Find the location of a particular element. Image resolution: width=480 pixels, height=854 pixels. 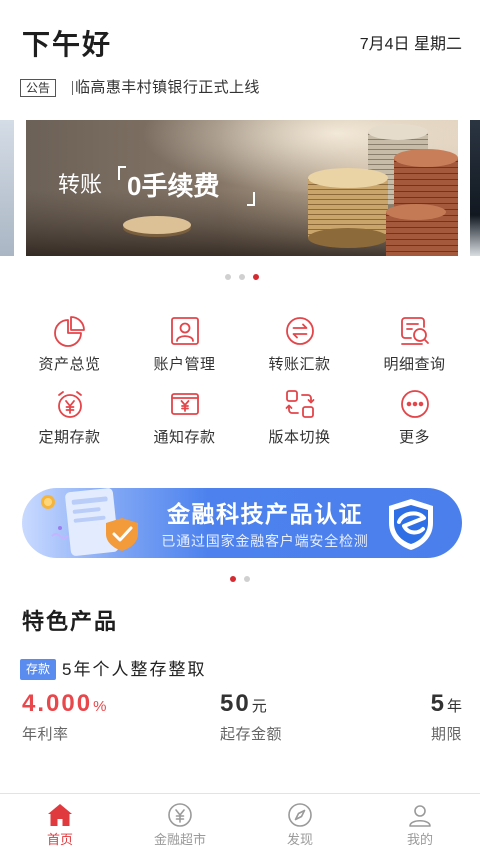

carousel-peek-right is located at coordinates (475, 188).